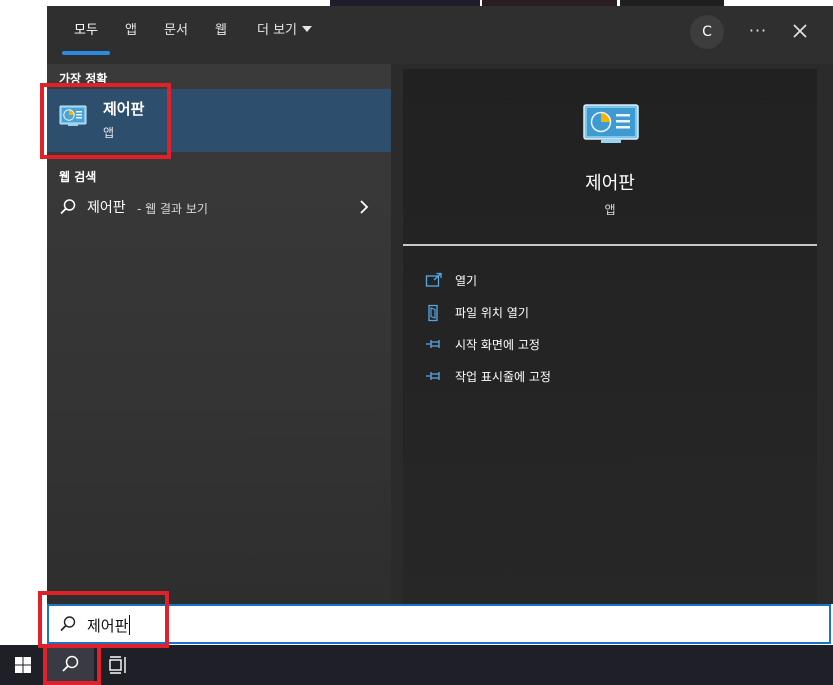  I want to click on start-button, so click(23, 665).